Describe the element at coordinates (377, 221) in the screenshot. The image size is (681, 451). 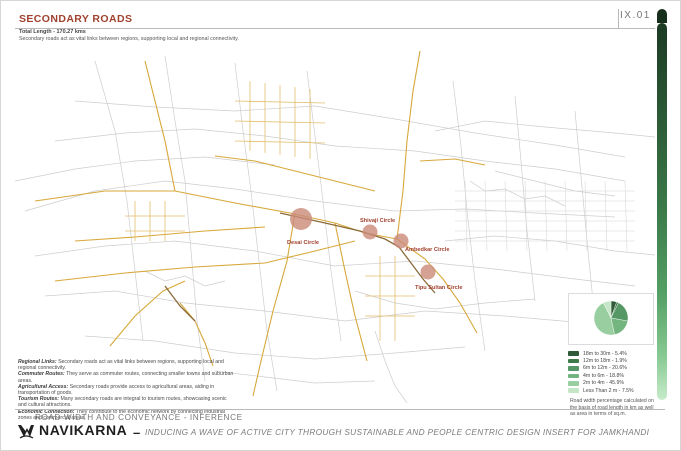
I see `circle-label-shivaji: Shivaji Circle` at that location.